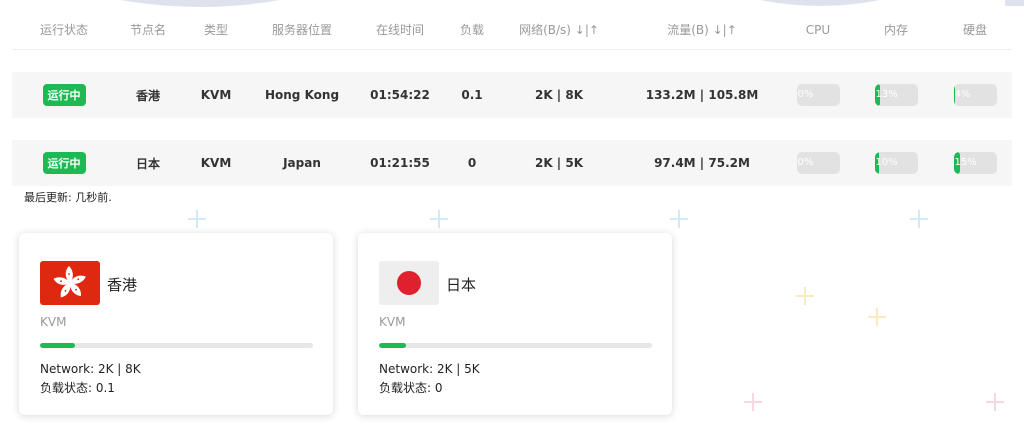 Image resolution: width=1024 pixels, height=439 pixels. What do you see at coordinates (411, 388) in the screenshot?
I see `card-load-text: 负载状态: 0` at bounding box center [411, 388].